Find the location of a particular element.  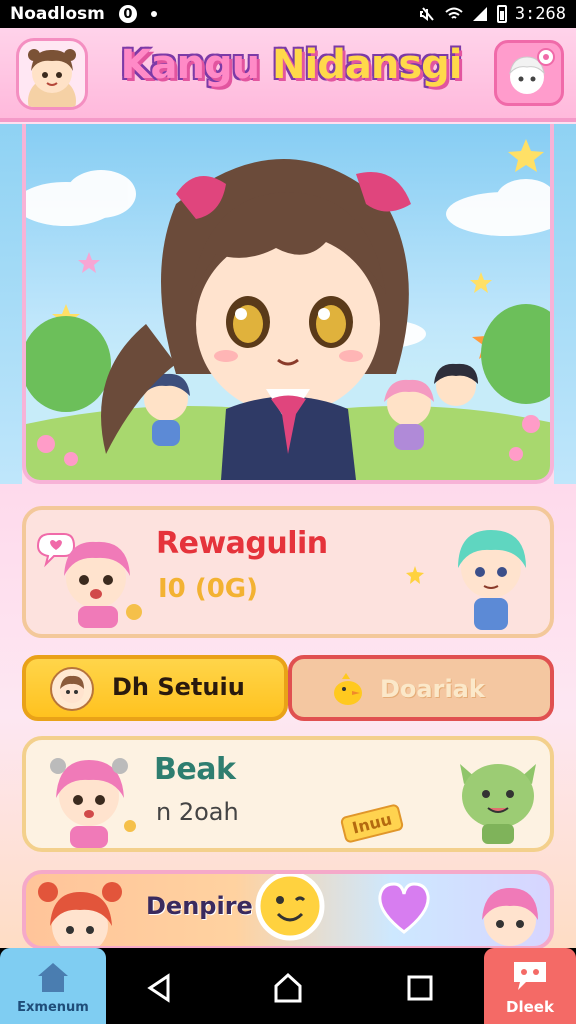

pink-girl-small-icon is located at coordinates (510, 917).